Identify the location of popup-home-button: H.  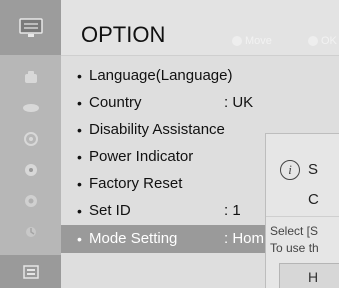
(309, 275).